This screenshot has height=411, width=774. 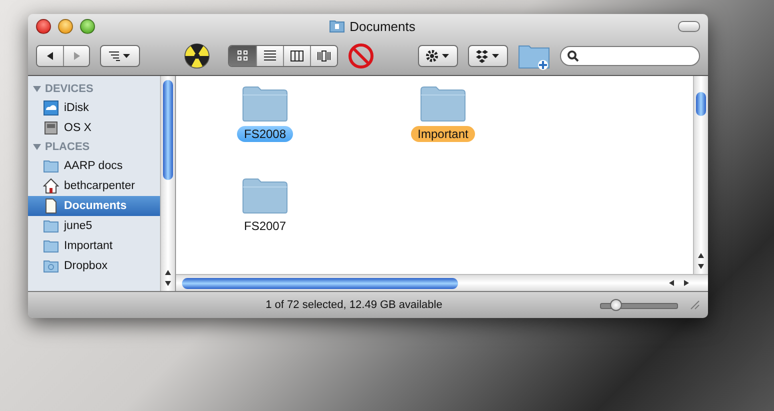 What do you see at coordinates (630, 56) in the screenshot?
I see `search-field` at bounding box center [630, 56].